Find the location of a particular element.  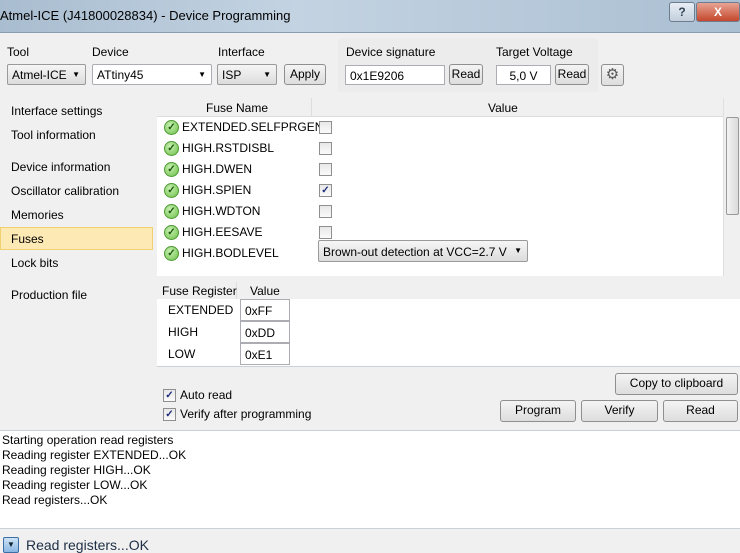

sidebar-item-lock-bits: Lock bits is located at coordinates (34, 263).